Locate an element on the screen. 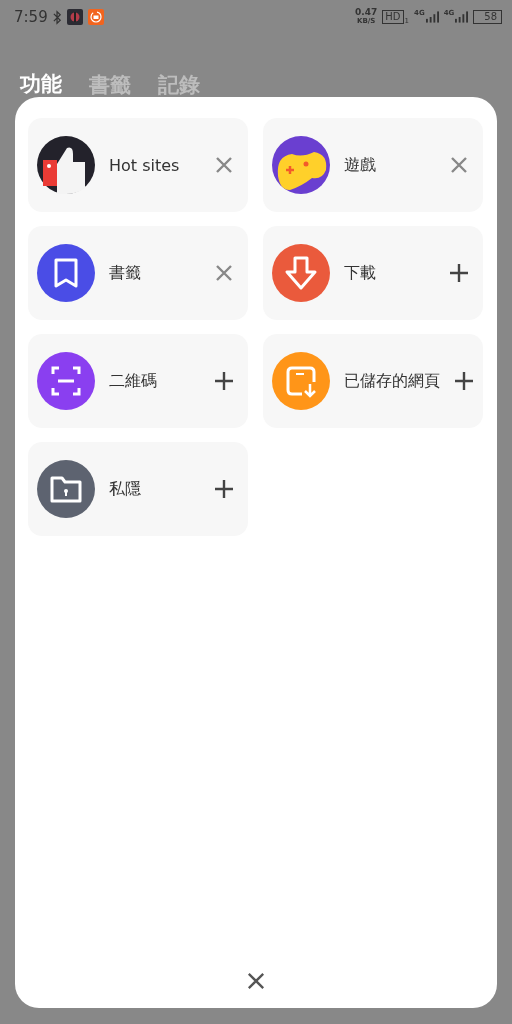 This screenshot has height=1024, width=512. feature-tile: 已儲存的網頁 is located at coordinates (373, 381).